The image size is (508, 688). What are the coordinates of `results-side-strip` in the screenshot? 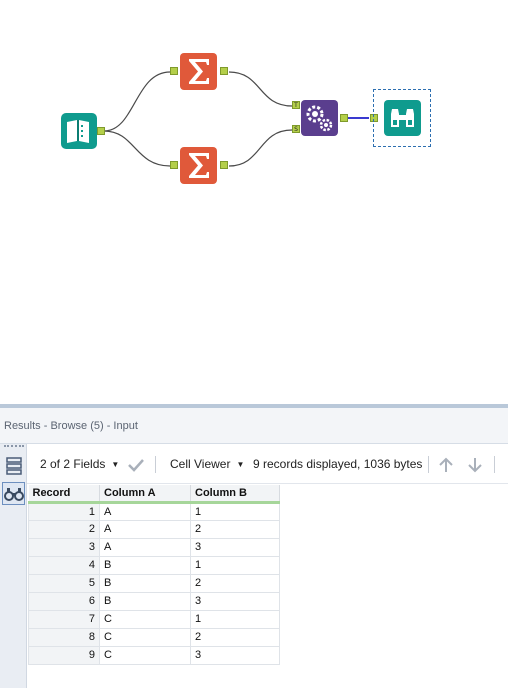 It's located at (13, 566).